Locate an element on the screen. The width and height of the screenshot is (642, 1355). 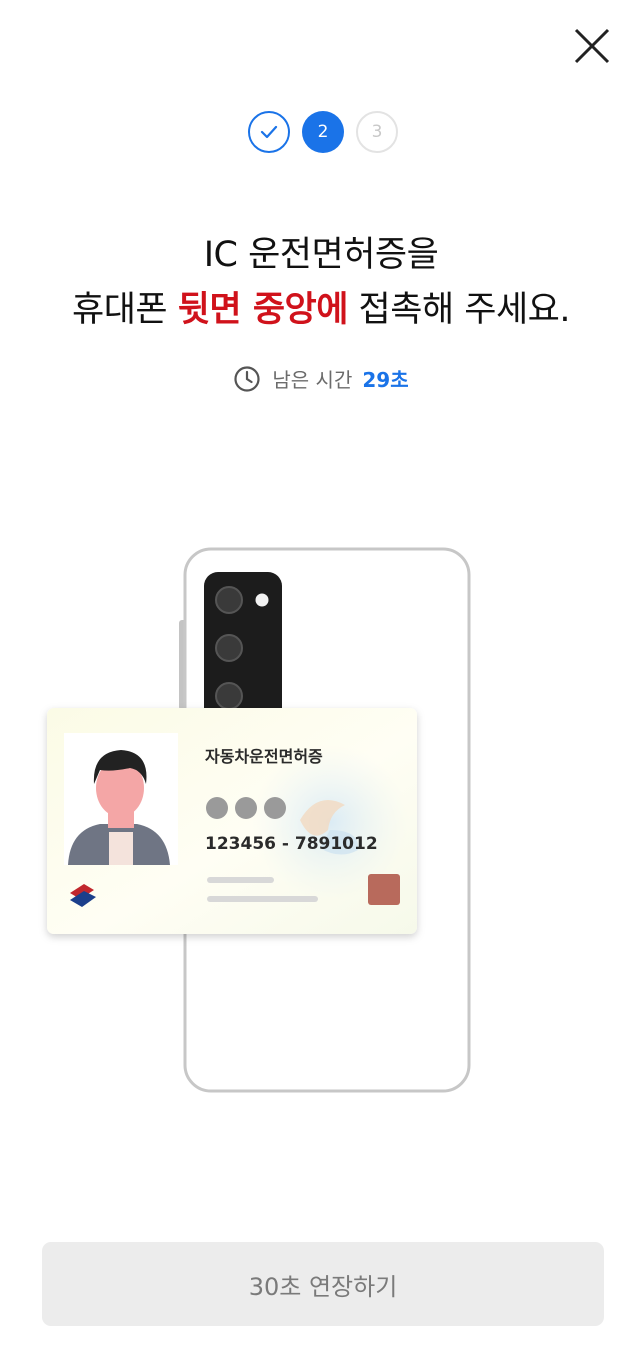
instruction-line-1: IC 운전면허증을 is located at coordinates (321, 255).